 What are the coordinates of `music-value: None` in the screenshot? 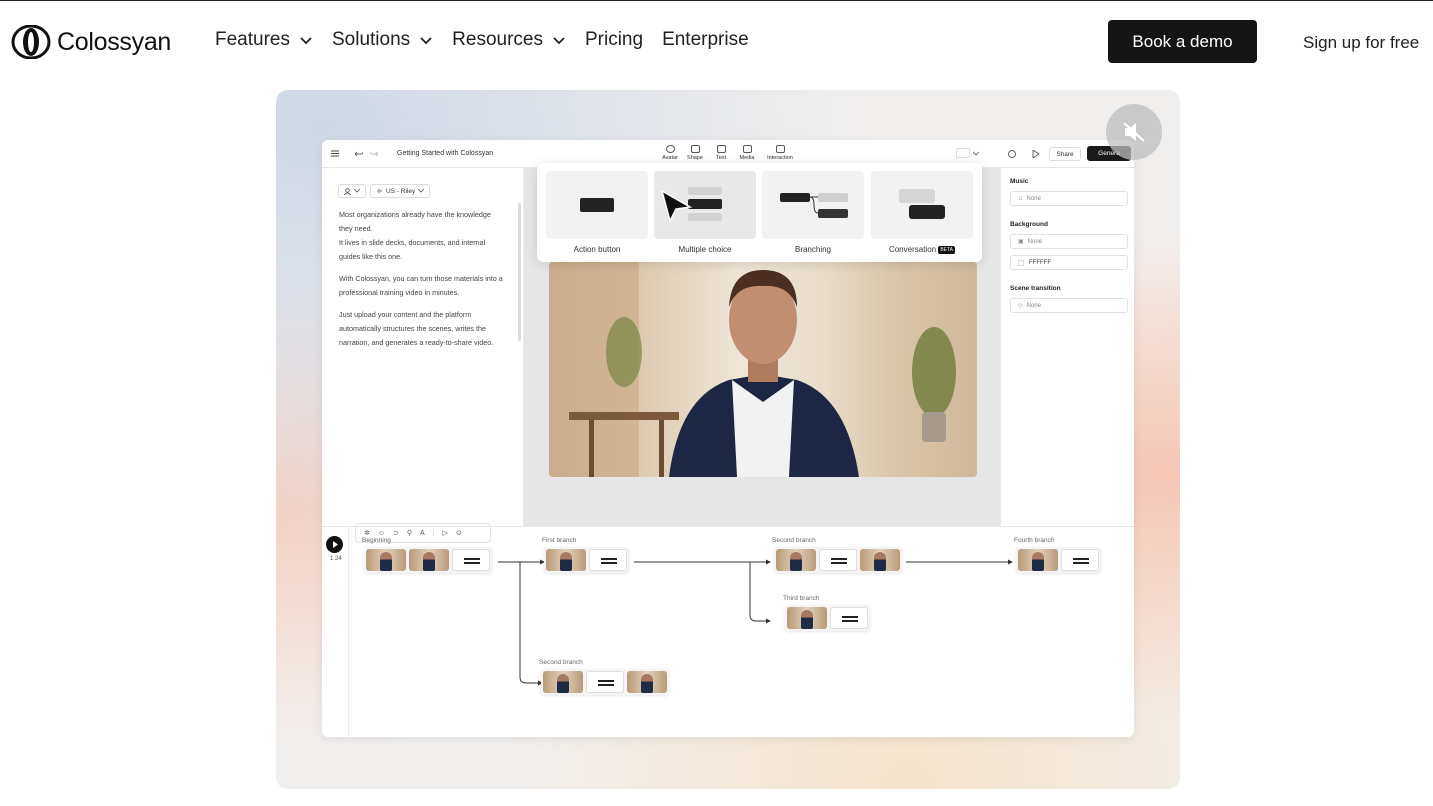 It's located at (1033, 198).